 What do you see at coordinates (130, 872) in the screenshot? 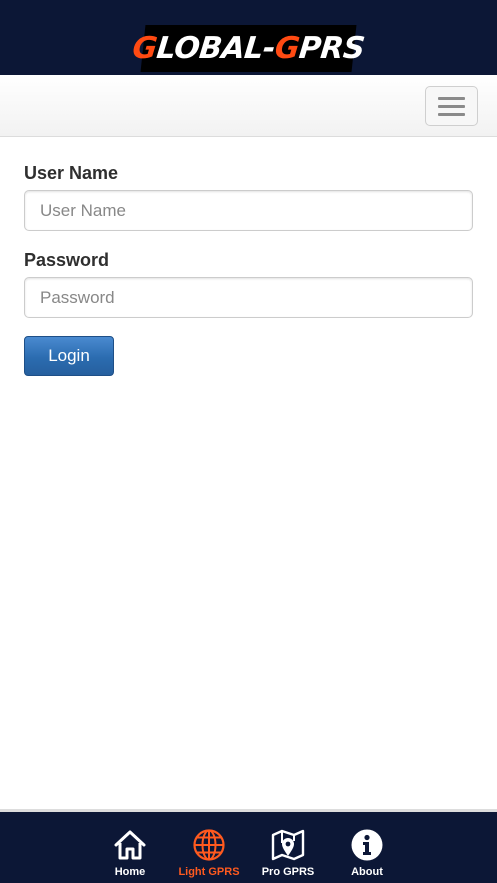
I see `tab-home-label: Home` at bounding box center [130, 872].